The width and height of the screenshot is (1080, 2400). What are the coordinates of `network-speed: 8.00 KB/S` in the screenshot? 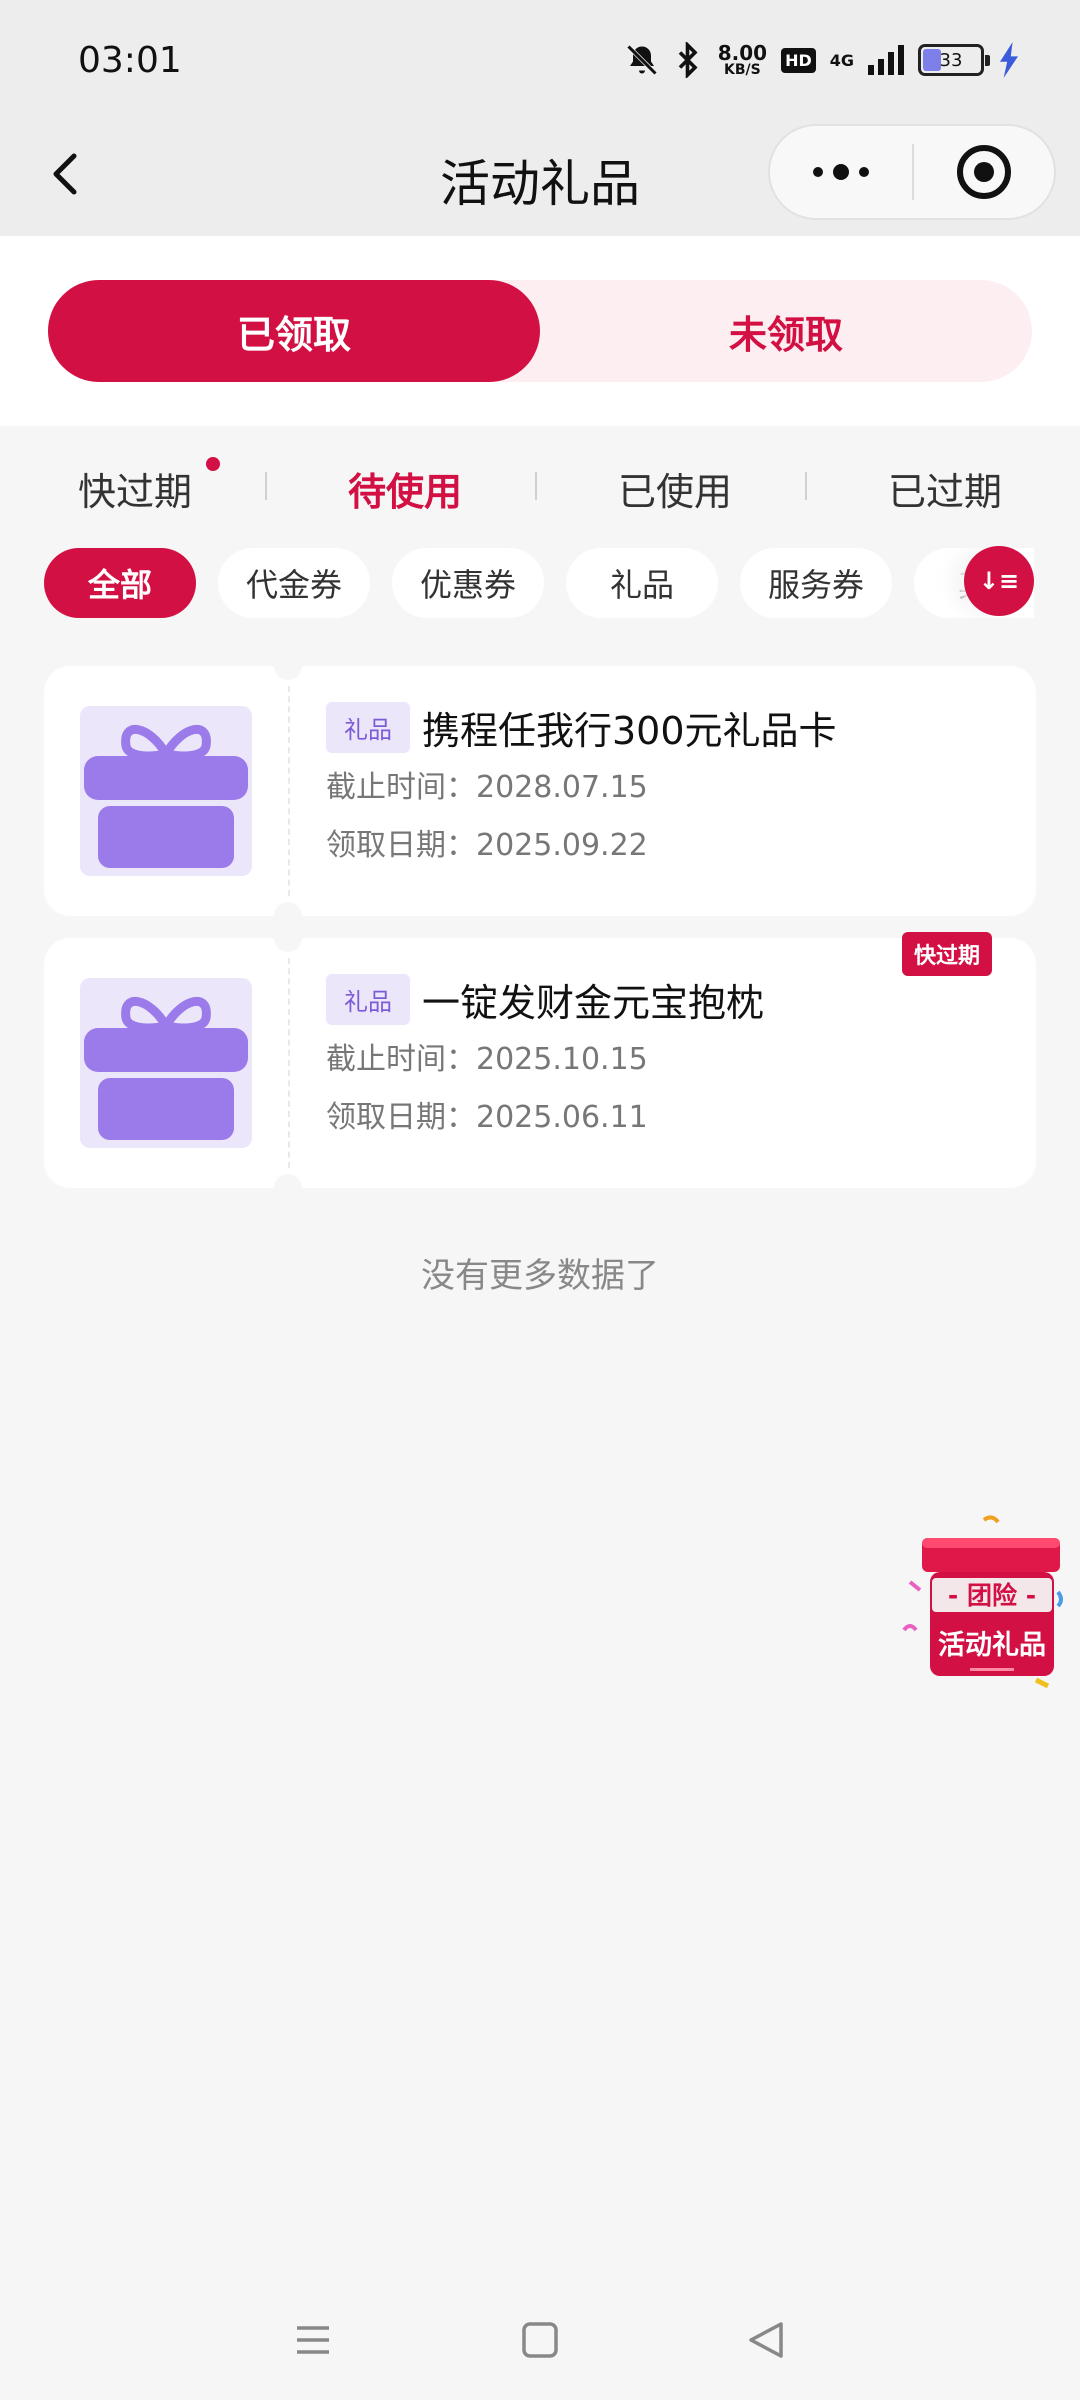 It's located at (742, 60).